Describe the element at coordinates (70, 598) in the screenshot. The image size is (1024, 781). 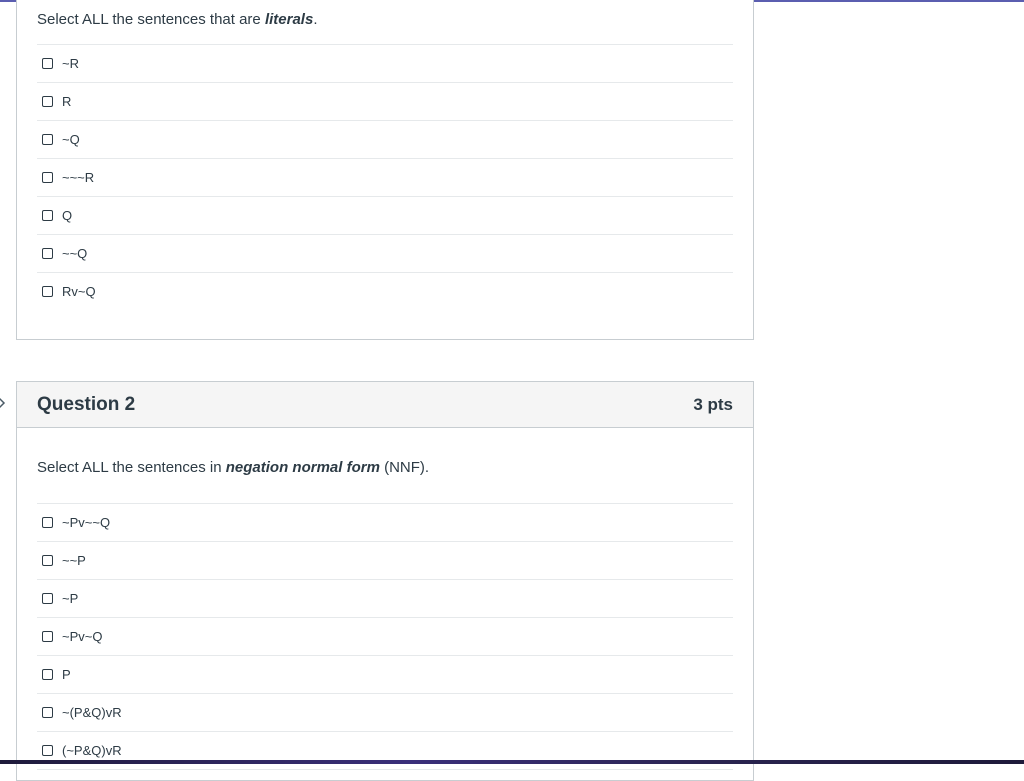
I see `answer-label: ~P` at that location.